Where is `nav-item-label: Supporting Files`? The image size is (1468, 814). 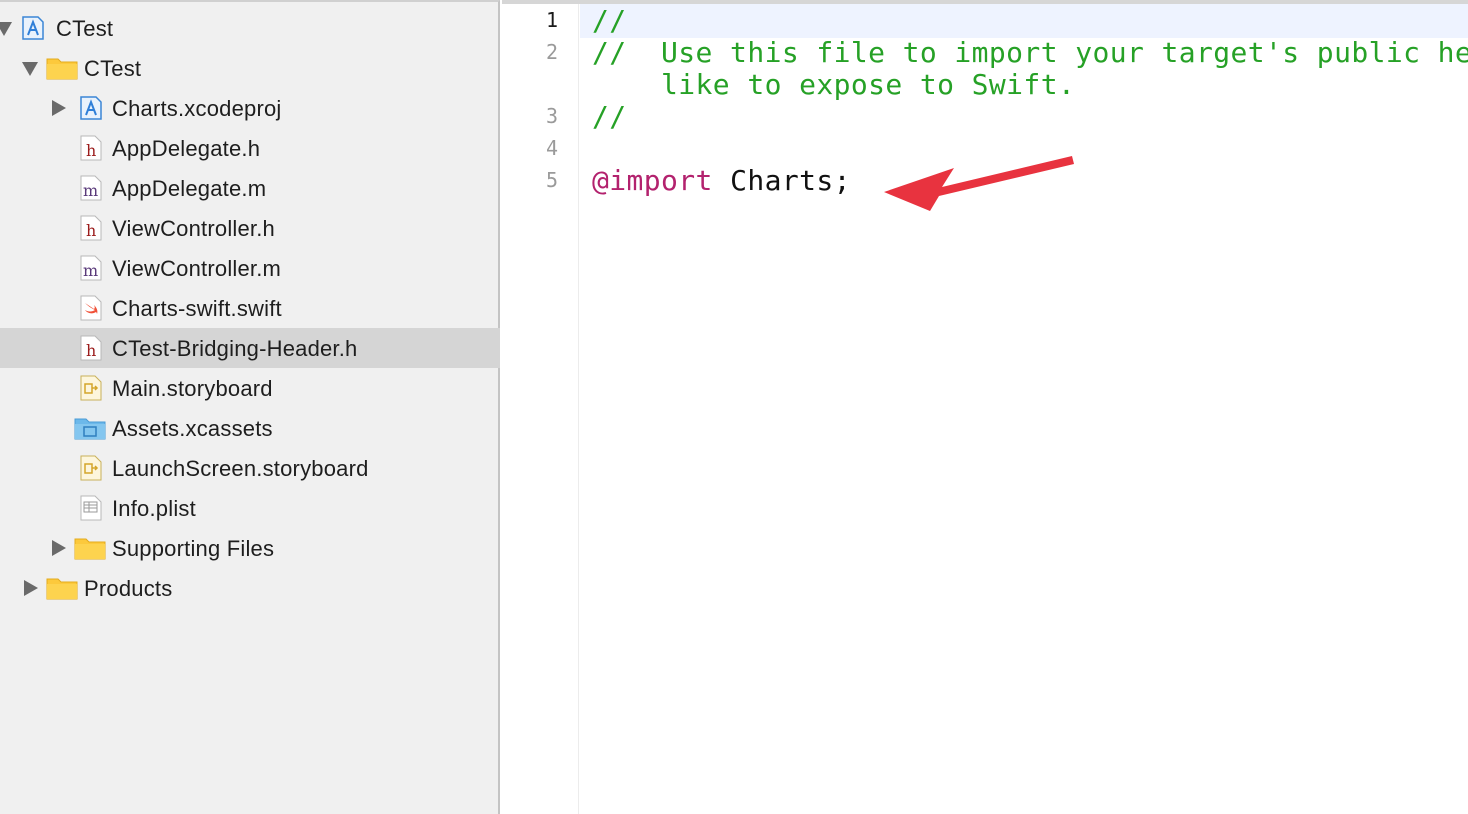 nav-item-label: Supporting Files is located at coordinates (193, 548).